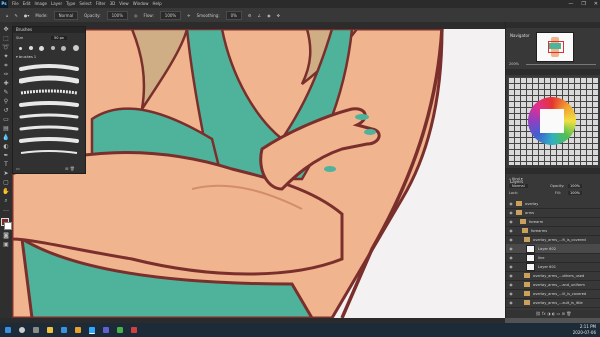 This screenshot has height=337, width=600. I want to click on menu-edit: Edit, so click(27, 4).